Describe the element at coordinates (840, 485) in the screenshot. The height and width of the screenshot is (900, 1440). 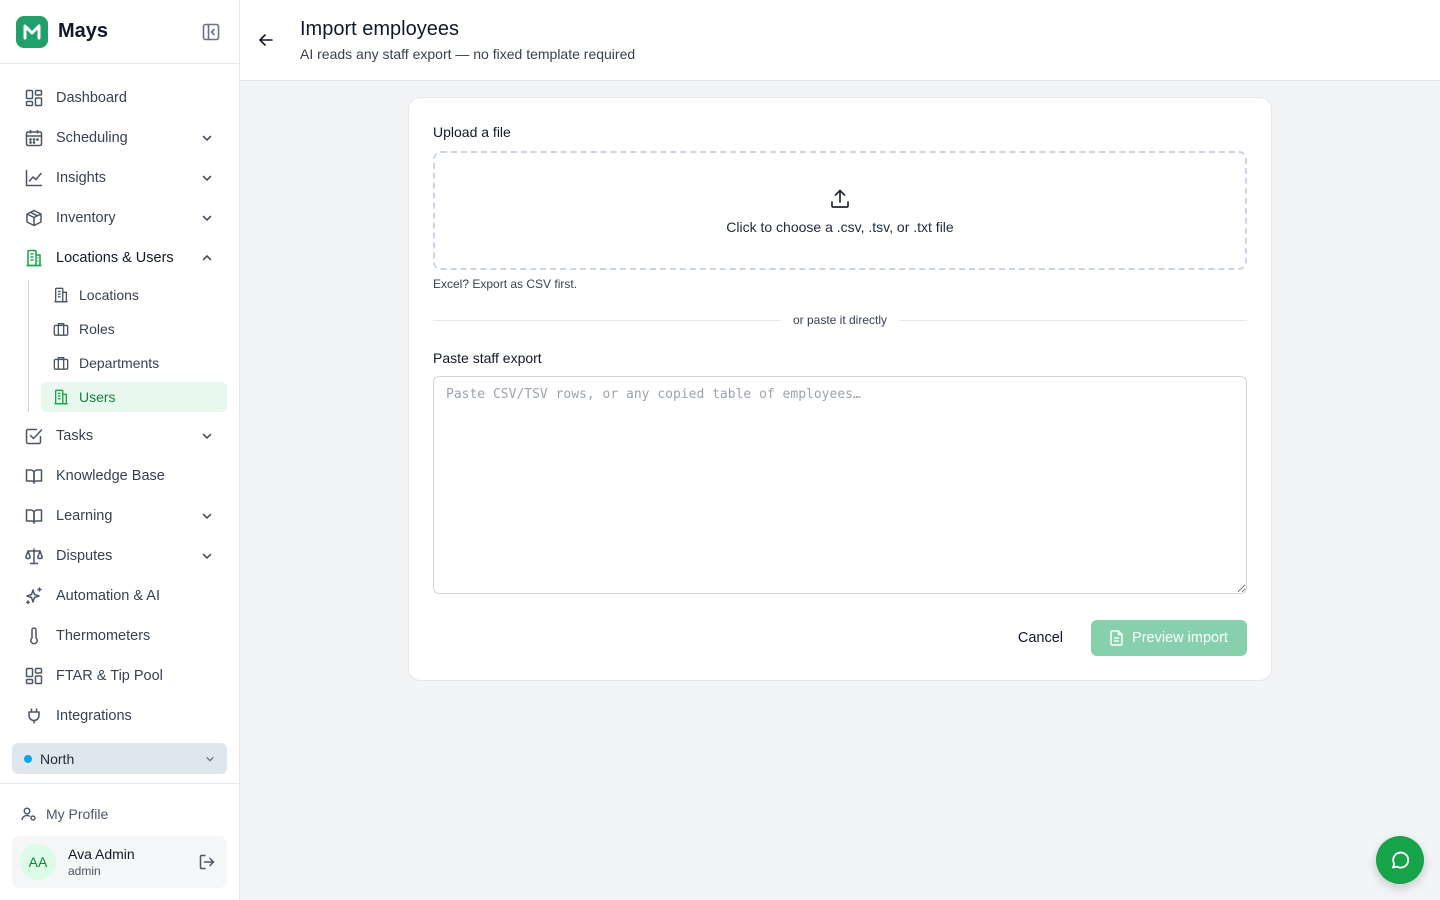
I see `paste-textarea` at that location.